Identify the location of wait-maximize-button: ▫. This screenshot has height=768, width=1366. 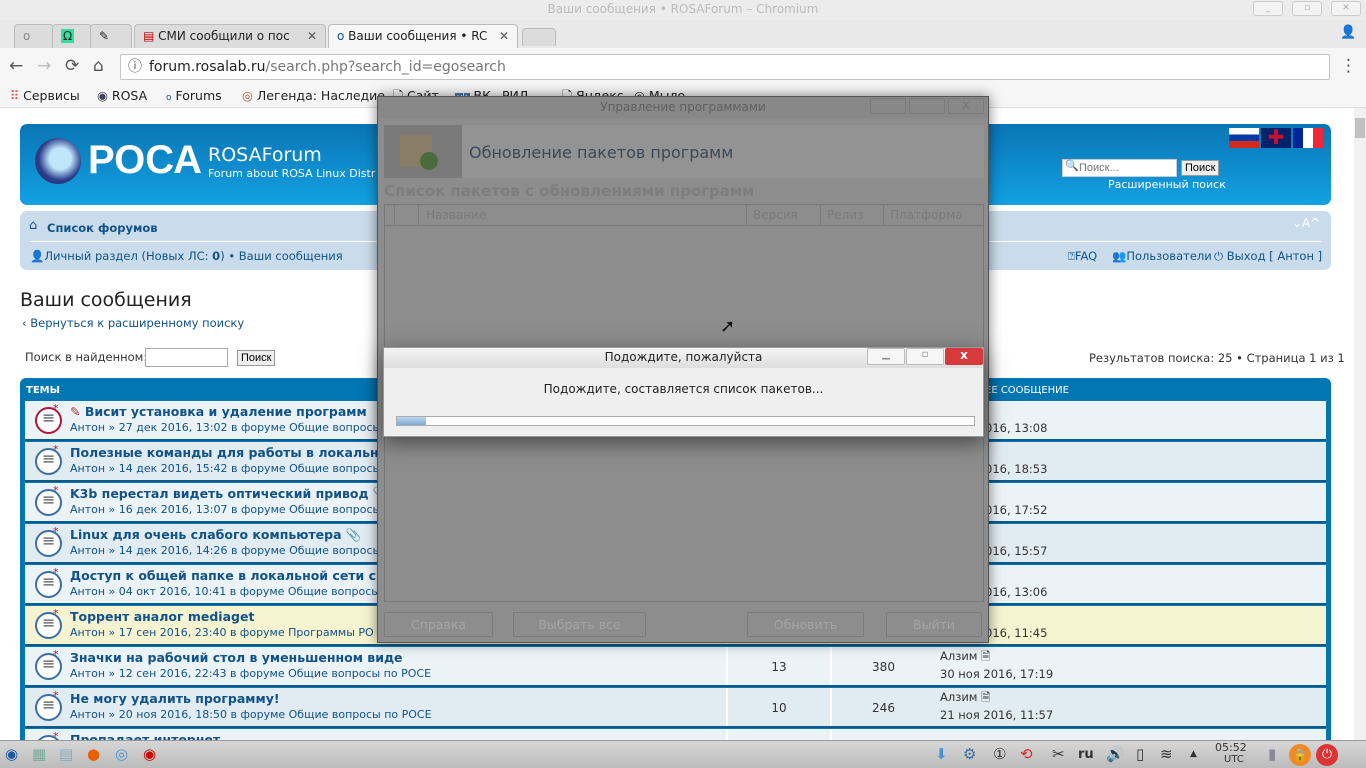
(925, 356).